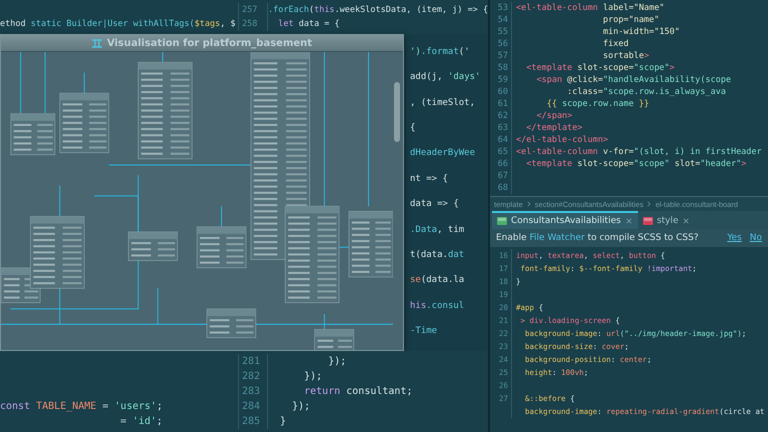  I want to click on tab-label: ConsultantsAvailabilities, so click(566, 221).